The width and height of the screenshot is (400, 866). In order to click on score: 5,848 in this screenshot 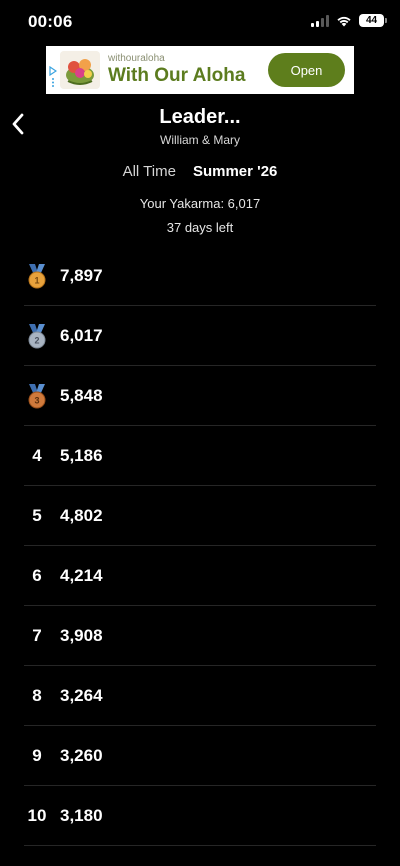, I will do `click(81, 395)`.